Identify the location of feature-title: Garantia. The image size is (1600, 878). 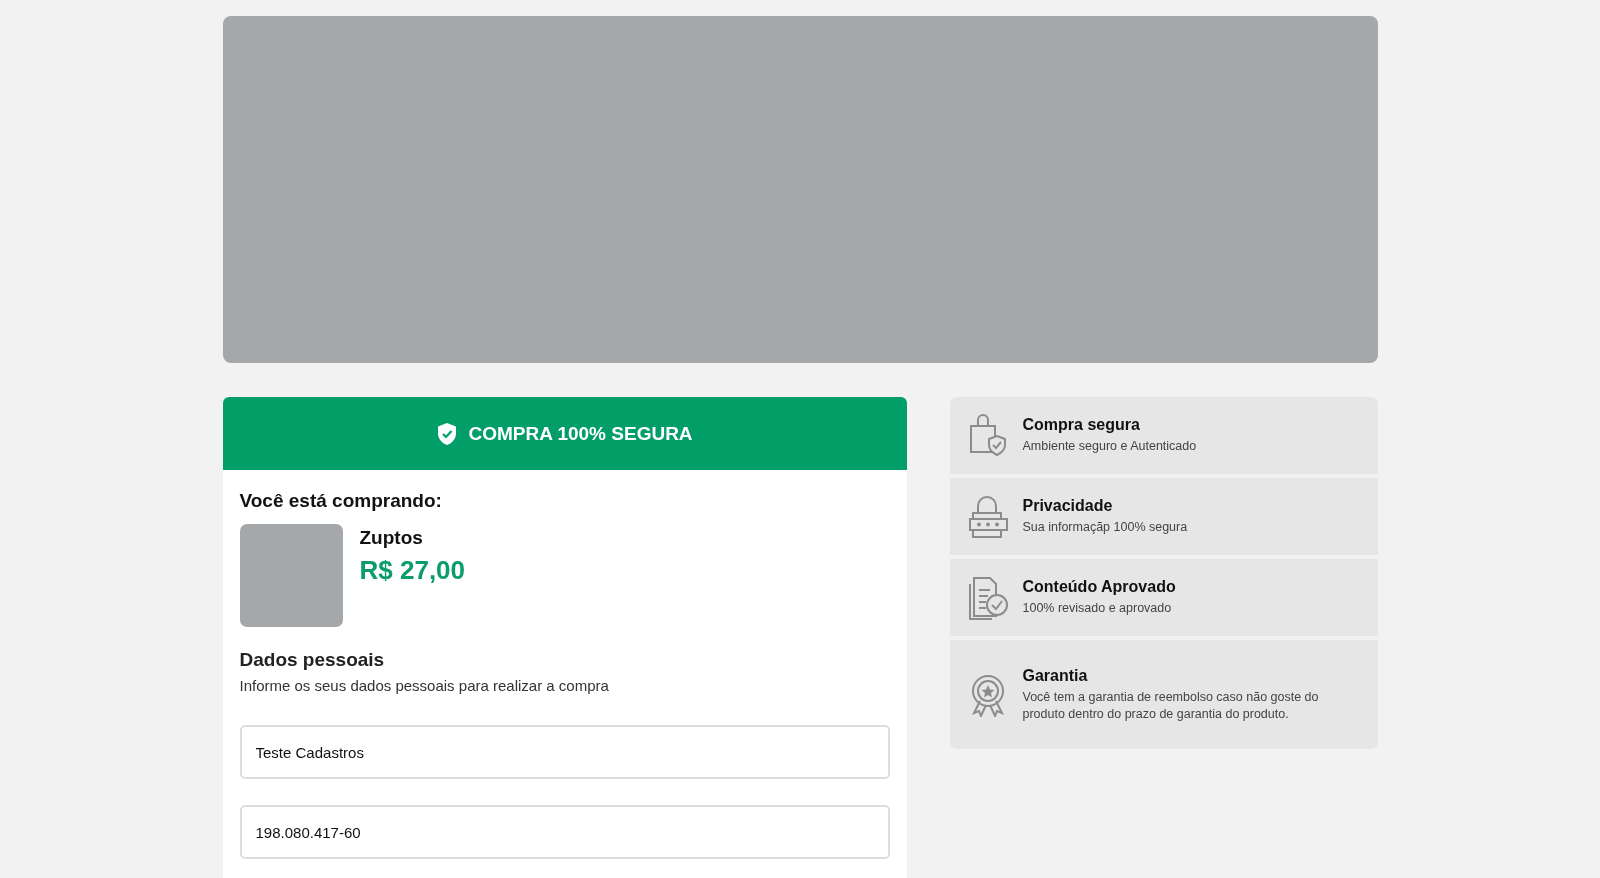
(1055, 675).